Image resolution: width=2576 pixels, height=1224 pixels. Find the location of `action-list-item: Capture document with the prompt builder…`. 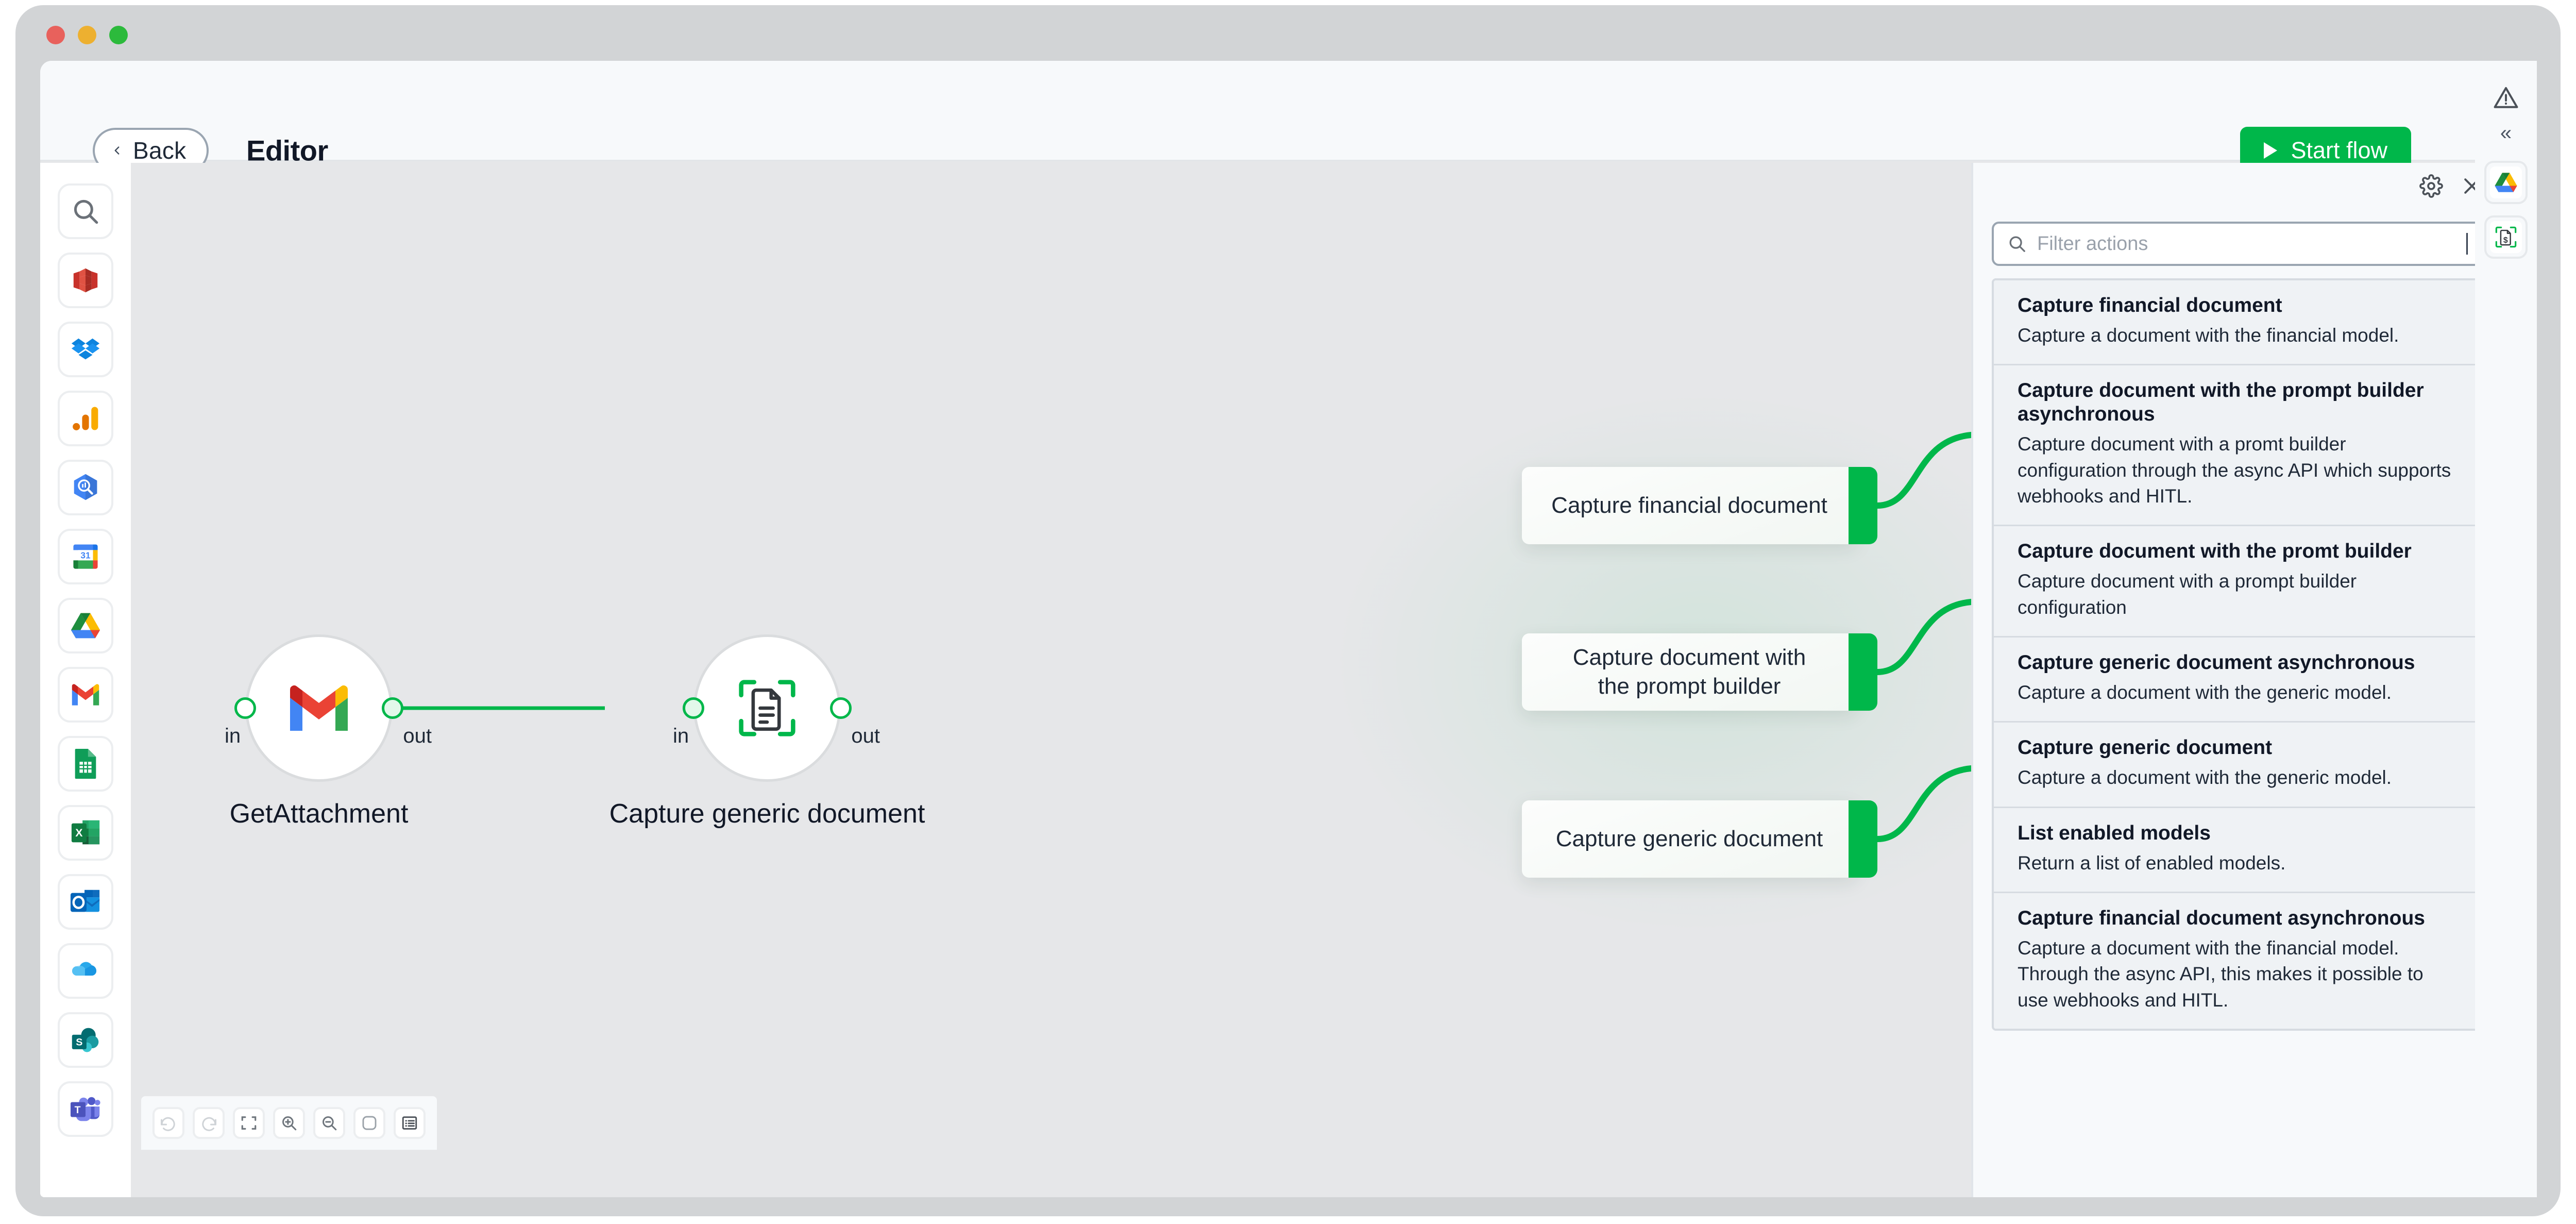

action-list-item: Capture document with the prompt builder… is located at coordinates (2237, 446).